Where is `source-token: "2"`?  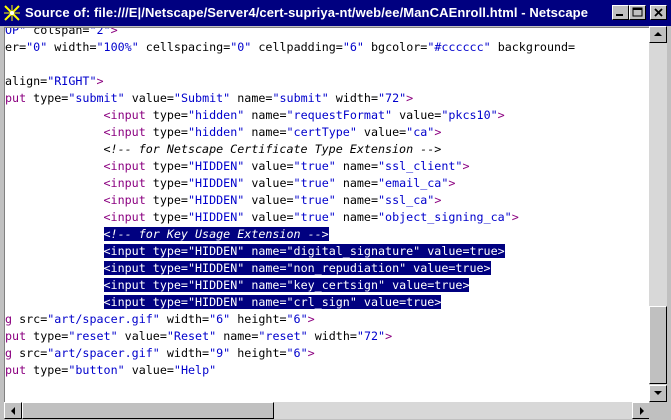 source-token: "2" is located at coordinates (100, 32).